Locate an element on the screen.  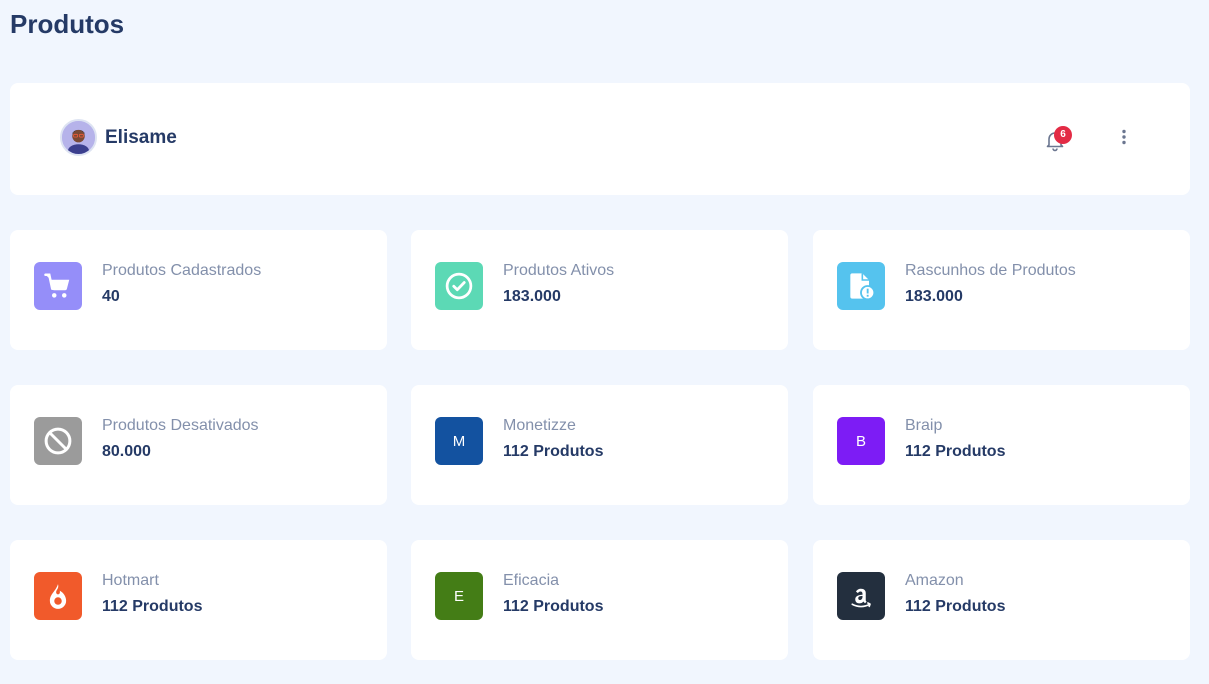
ban-icon is located at coordinates (58, 441).